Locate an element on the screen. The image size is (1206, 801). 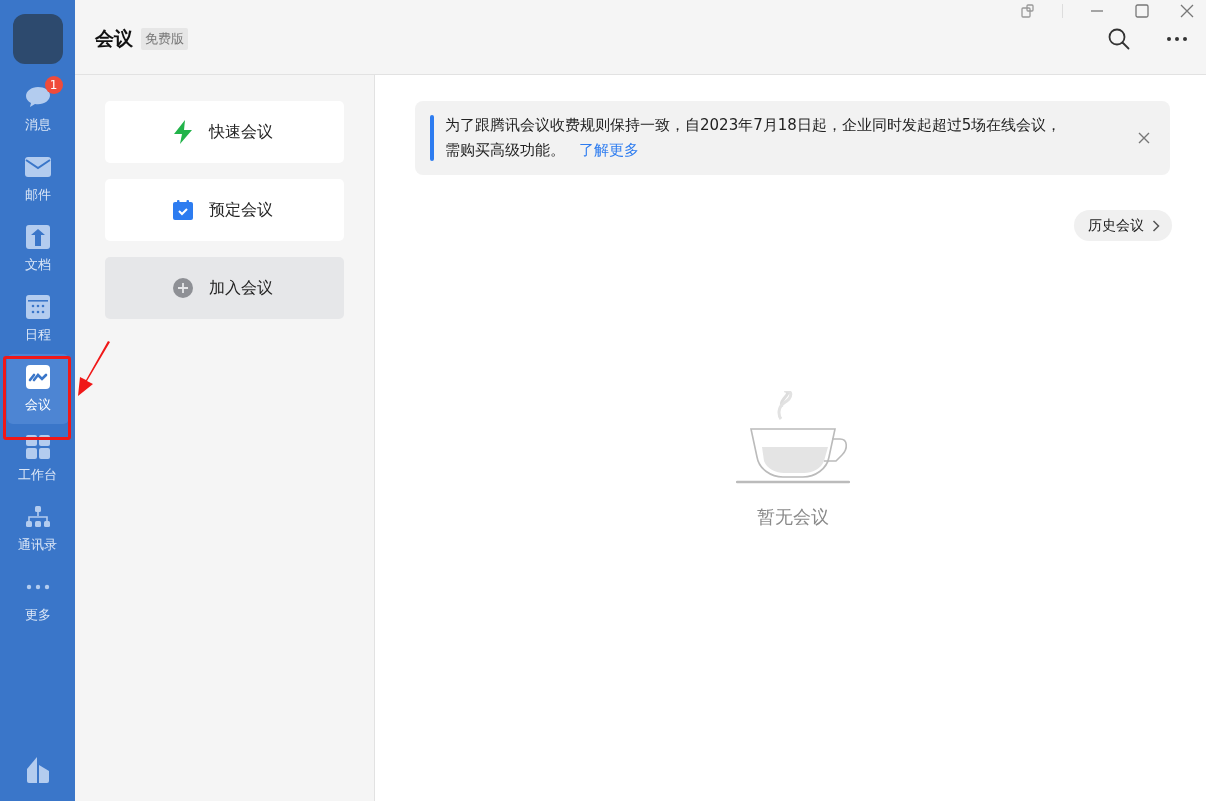
sidebar-item: 会议 is located at coordinates (37, 389).